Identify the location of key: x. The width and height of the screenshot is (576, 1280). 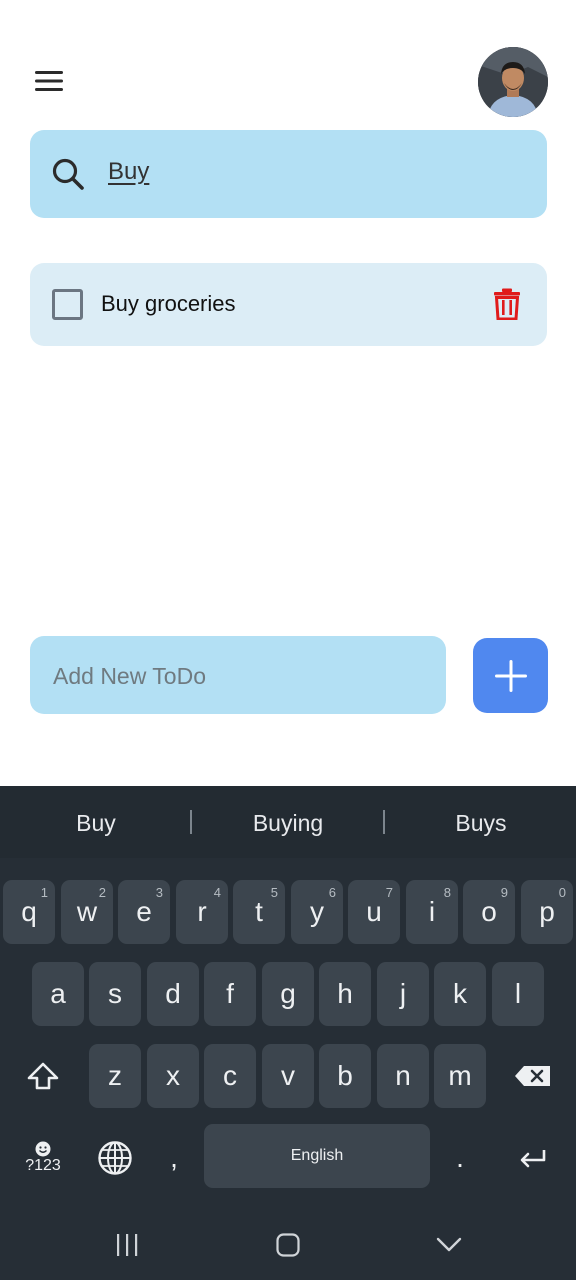
(173, 1076).